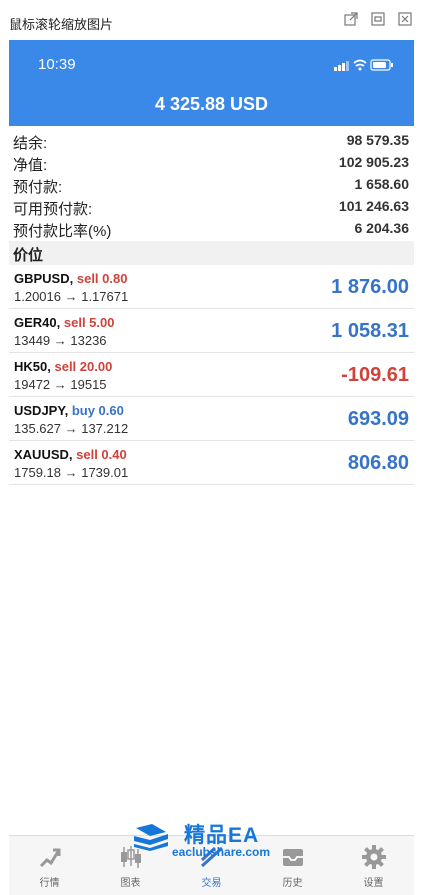  I want to click on position-symbol: GBPUSD,, so click(44, 278).